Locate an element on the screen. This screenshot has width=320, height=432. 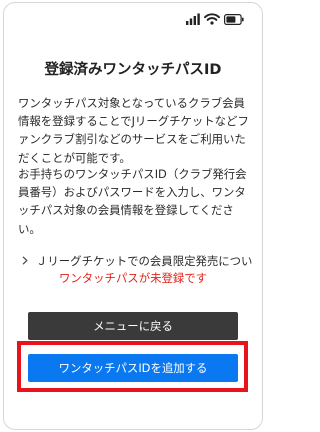
member-sale-info-link: Ｊリーグチケットでの会員限定発売について is located at coordinates (137, 261).